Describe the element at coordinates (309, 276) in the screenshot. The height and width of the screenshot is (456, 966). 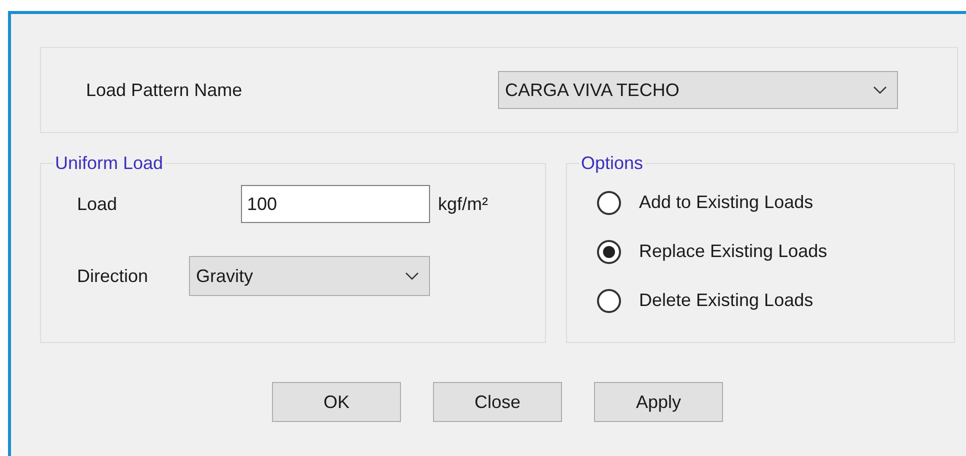
I see `direction-dropdown: Gravity` at that location.